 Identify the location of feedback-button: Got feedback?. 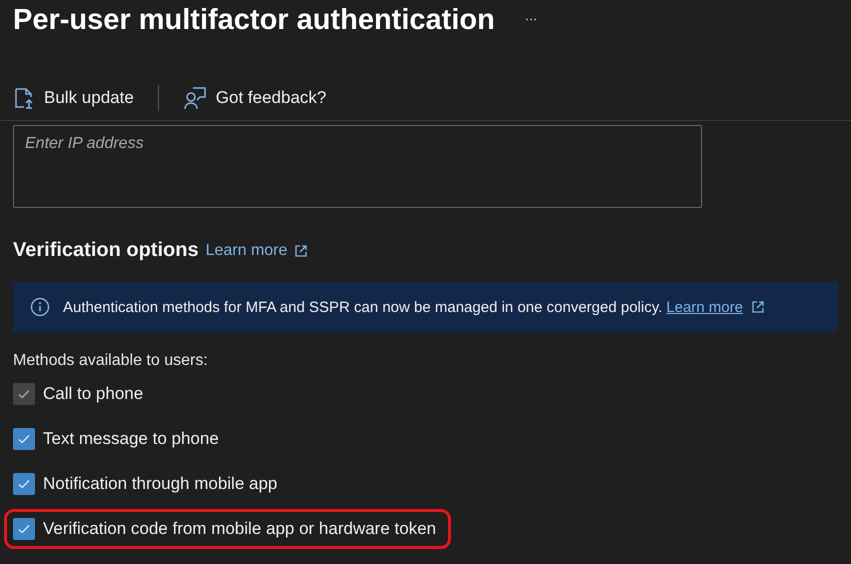
(254, 98).